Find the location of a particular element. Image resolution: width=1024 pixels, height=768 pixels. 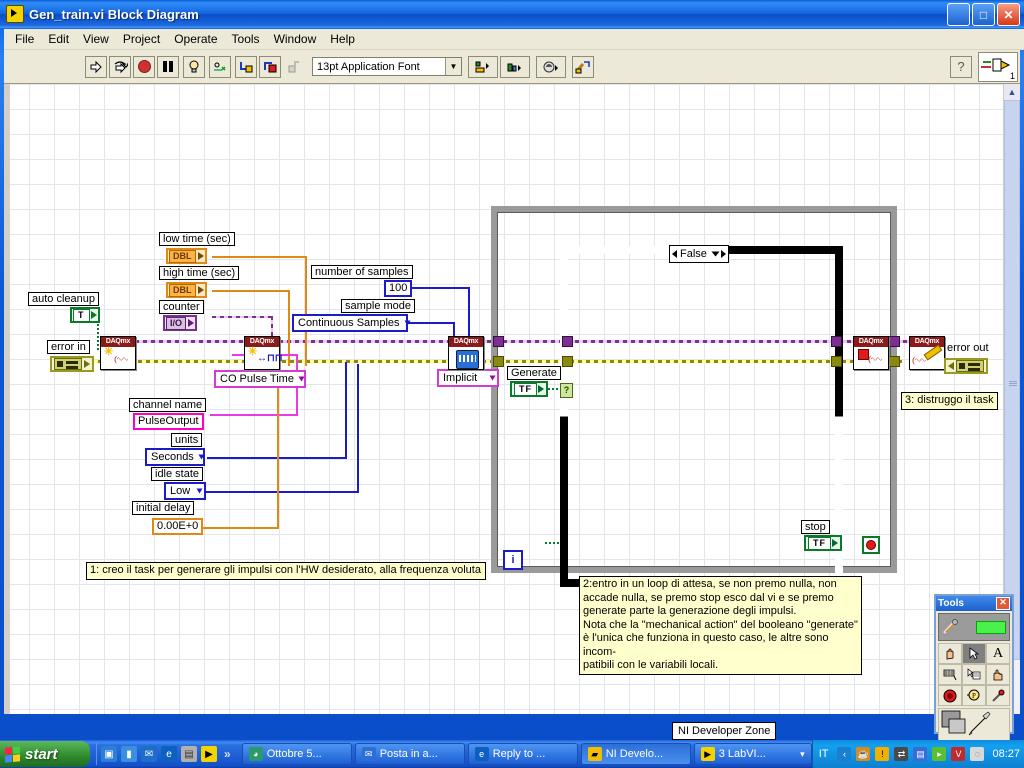

connect-wire-spool-icon is located at coordinates (950, 674).